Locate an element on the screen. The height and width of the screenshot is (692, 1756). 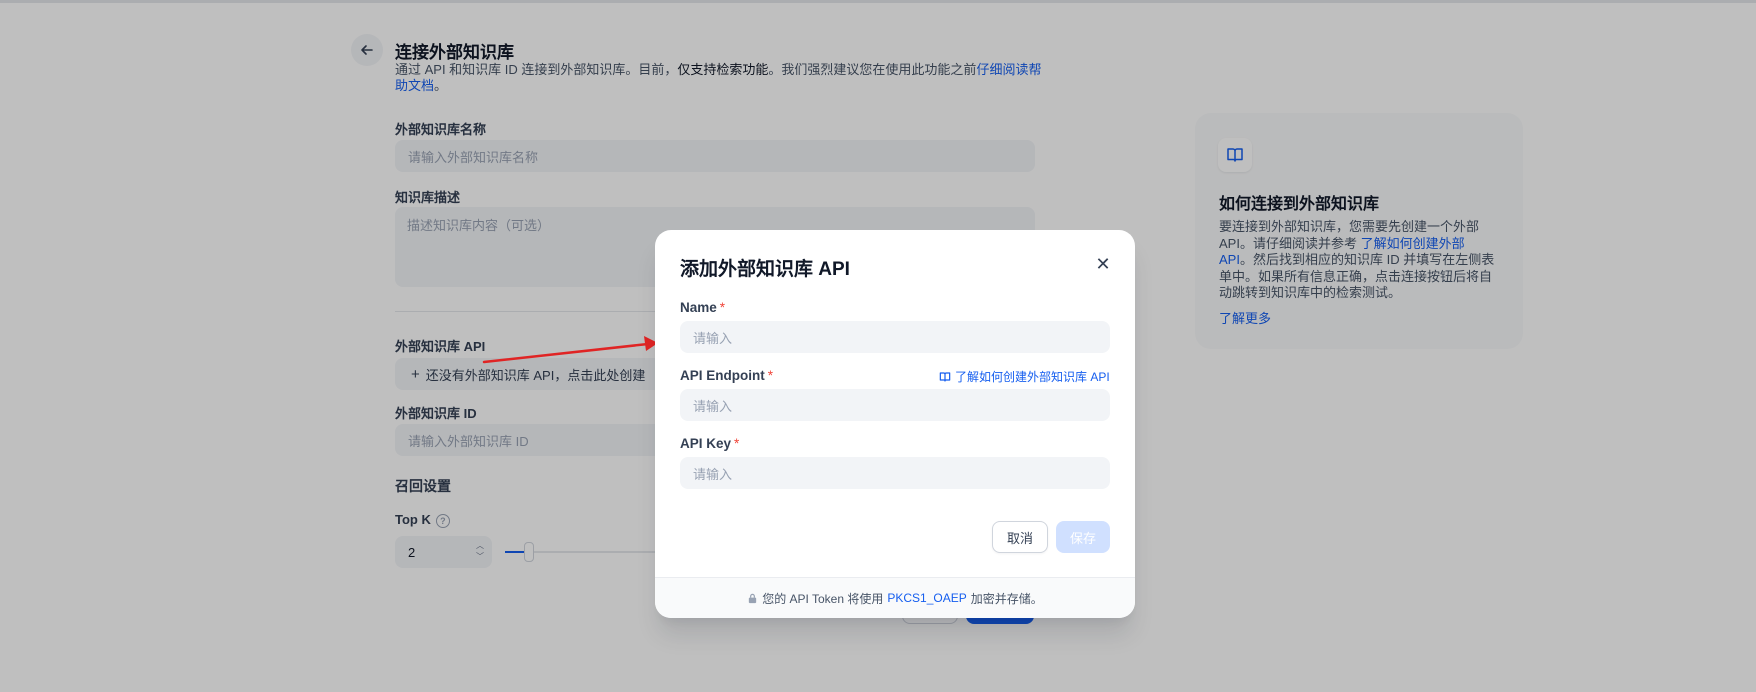
name-label: Name * is located at coordinates (703, 307).